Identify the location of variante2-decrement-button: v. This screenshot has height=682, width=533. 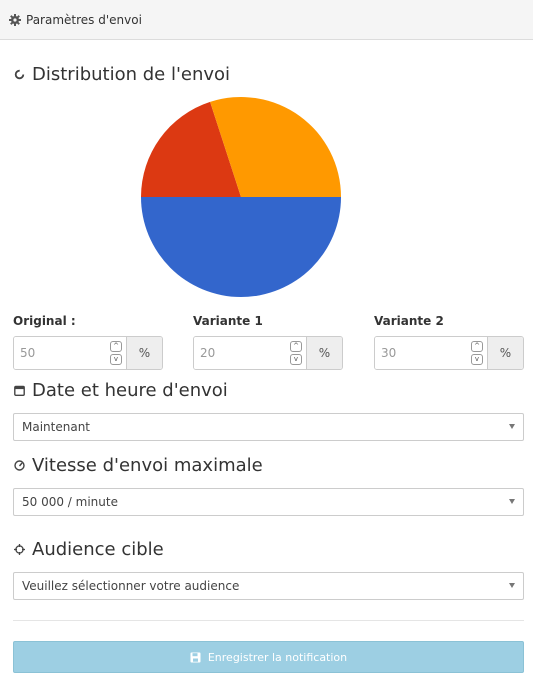
(477, 359).